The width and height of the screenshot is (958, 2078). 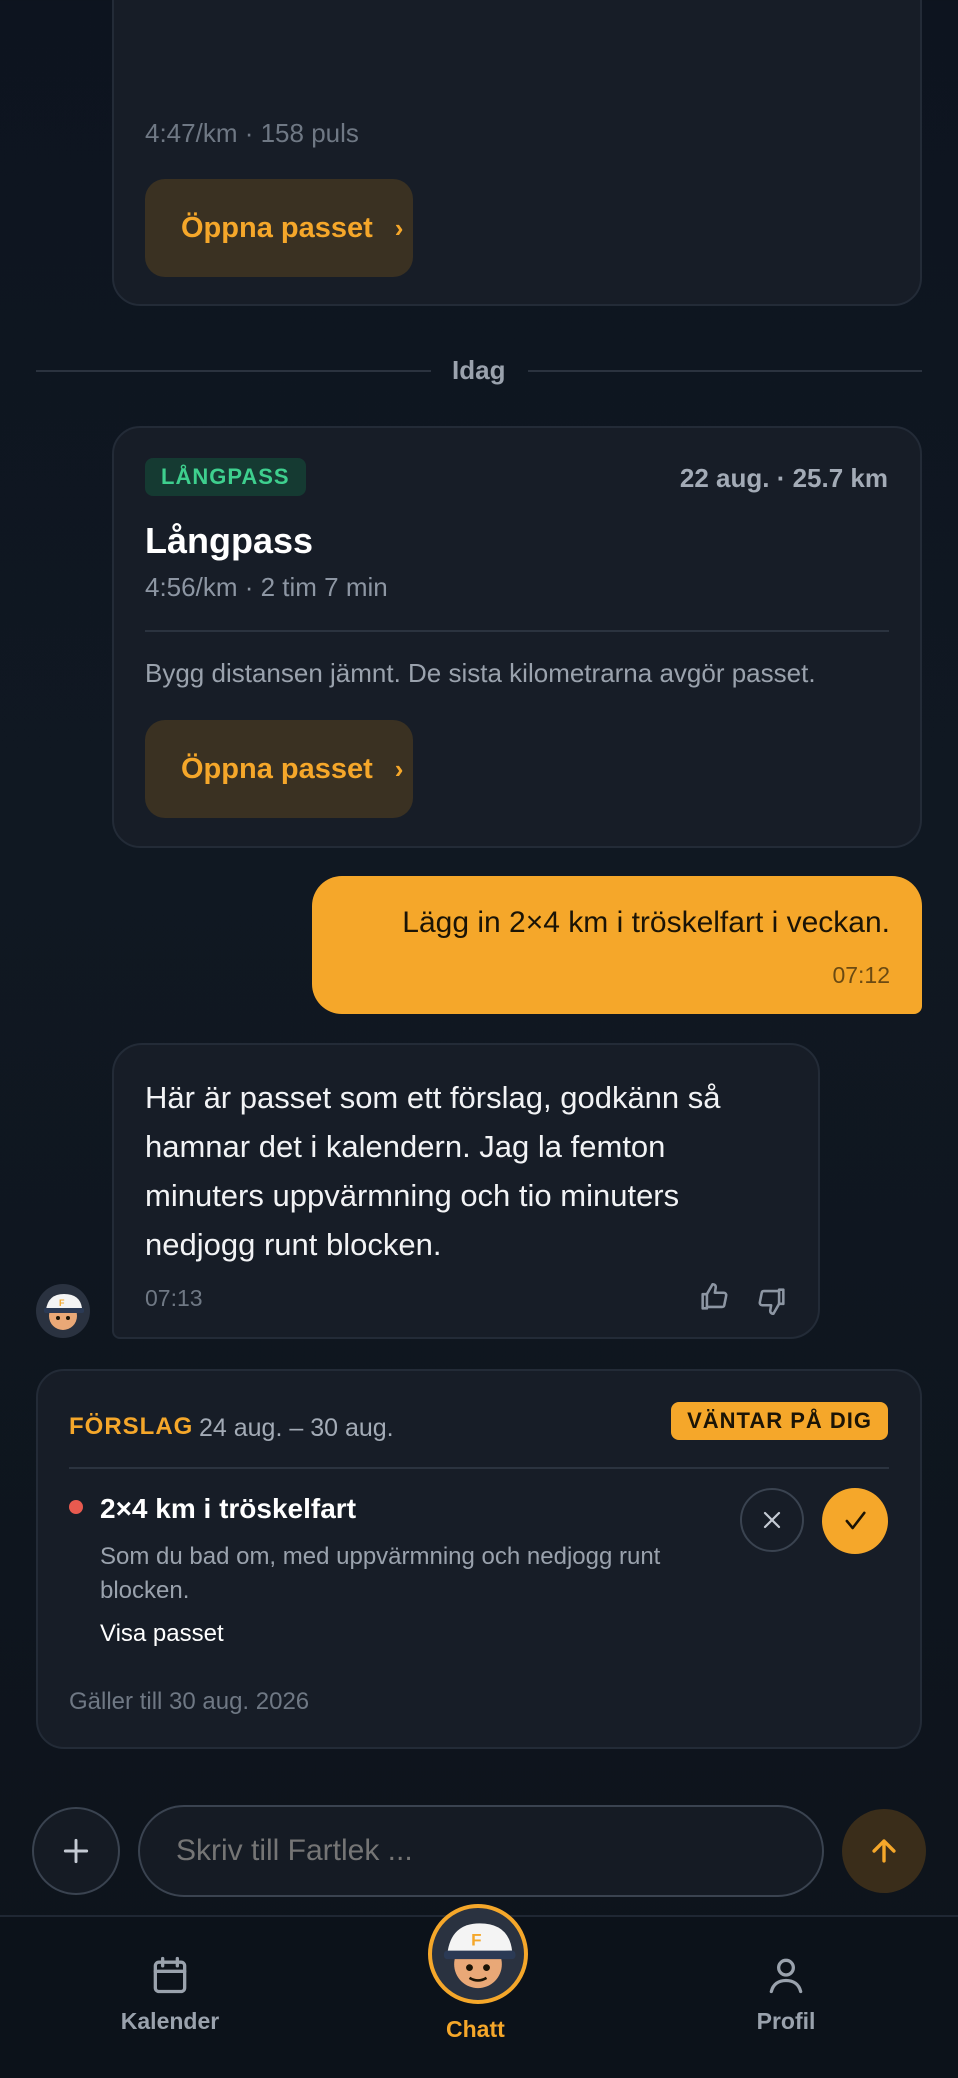 I want to click on proposal-separator, so click(x=479, y=1468).